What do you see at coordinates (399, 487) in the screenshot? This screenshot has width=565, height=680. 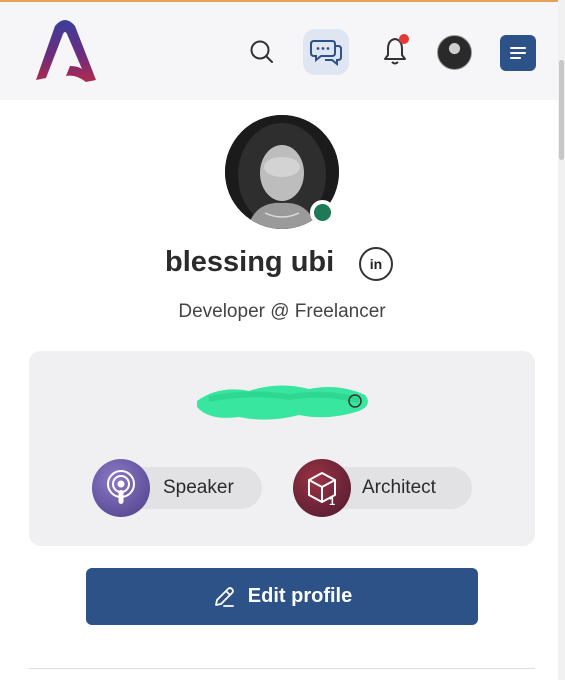 I see `badge-architect-label: Architect` at bounding box center [399, 487].